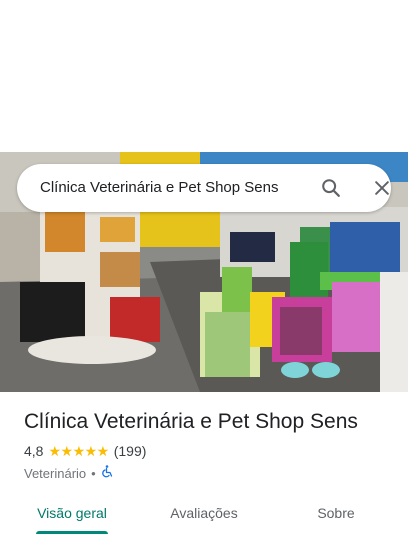 This screenshot has width=408, height=544. Describe the element at coordinates (171, 188) in the screenshot. I see `search-input: Clínica Veterinária e Pet Shop Sens` at that location.